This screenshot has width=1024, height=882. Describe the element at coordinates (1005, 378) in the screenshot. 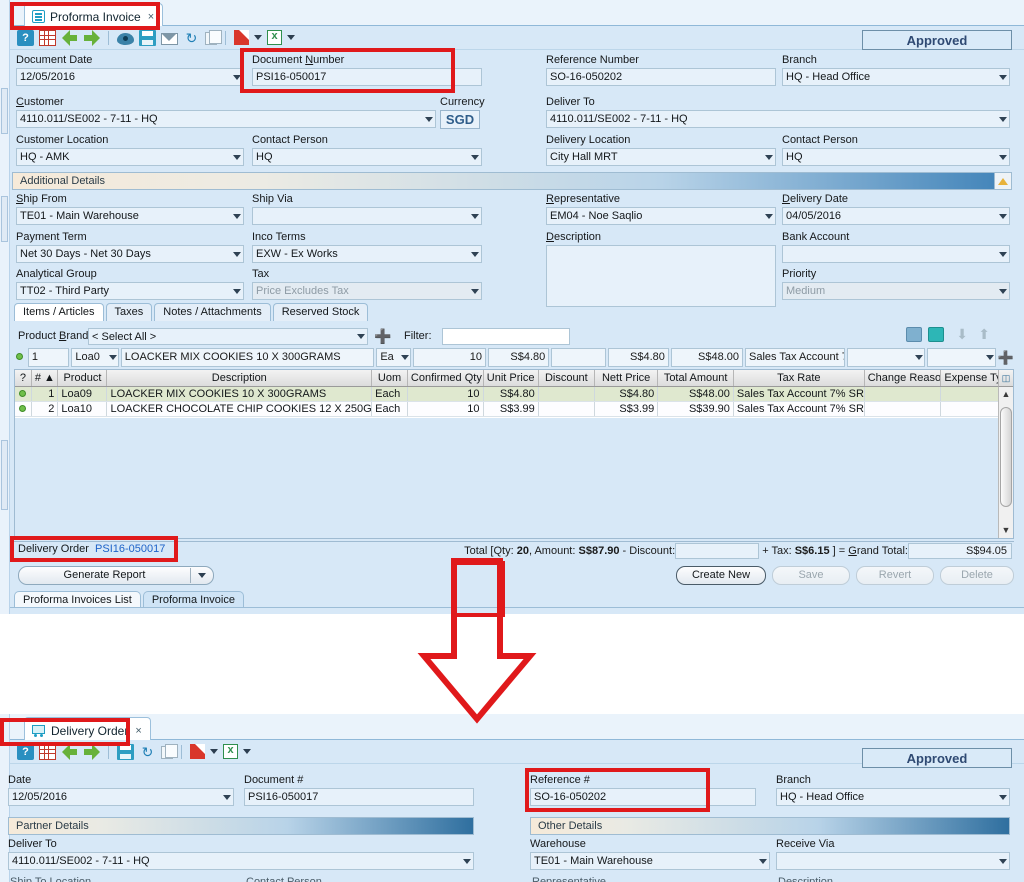

I see `column-chooser-icon: ◫` at that location.